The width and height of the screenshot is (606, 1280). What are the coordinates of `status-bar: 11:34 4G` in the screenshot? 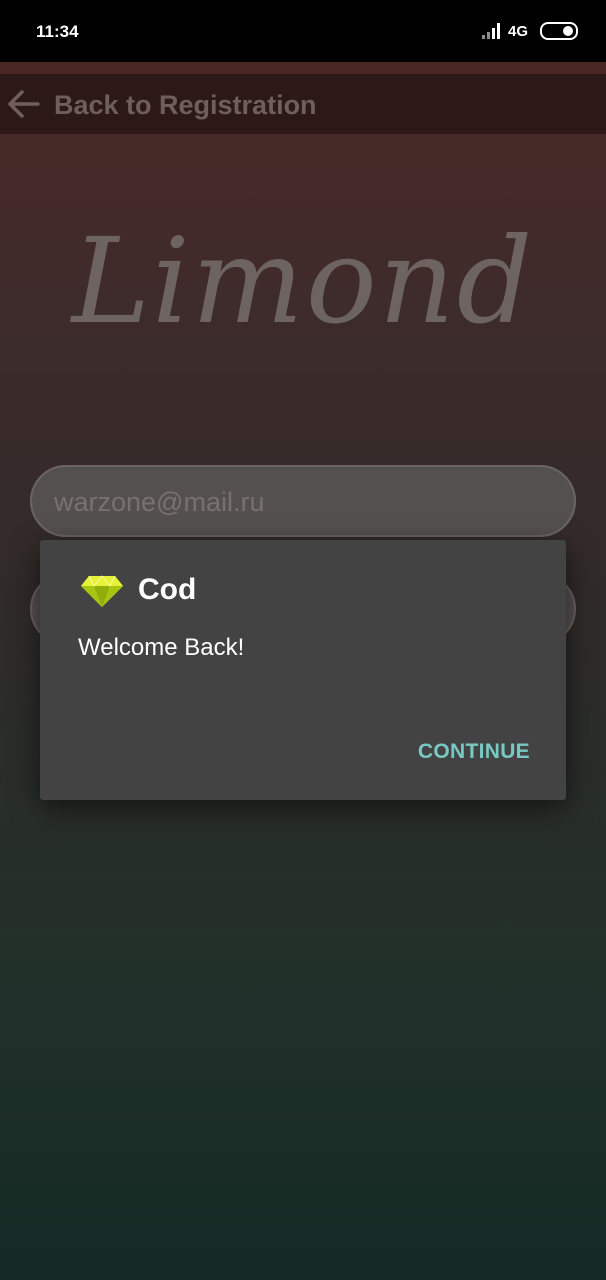 It's located at (303, 31).